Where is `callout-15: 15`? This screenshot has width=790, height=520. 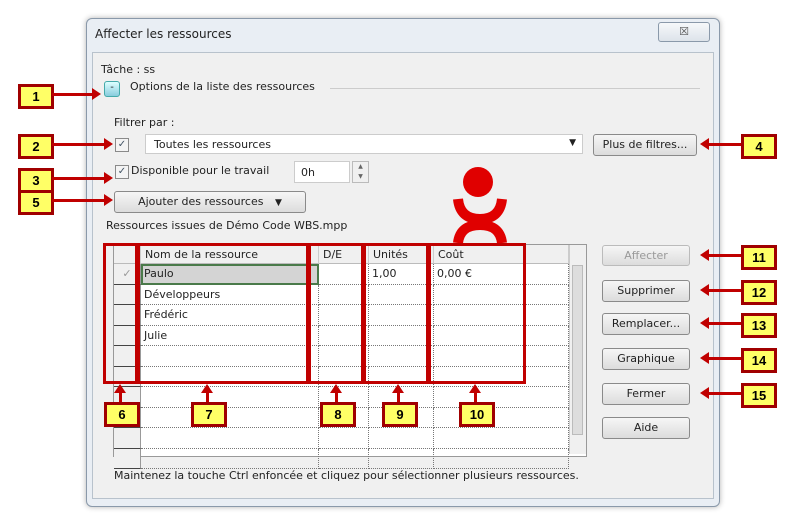
callout-15: 15 is located at coordinates (759, 395).